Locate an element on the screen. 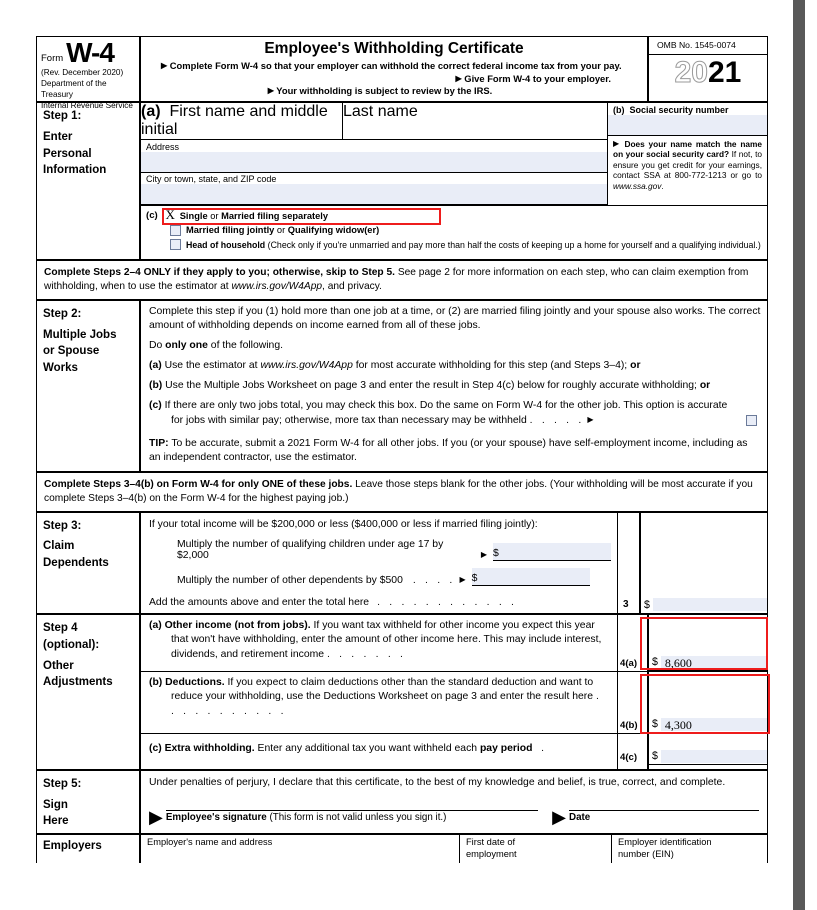 The width and height of the screenshot is (817, 910). step-4a-code: (a) is located at coordinates (155, 626).